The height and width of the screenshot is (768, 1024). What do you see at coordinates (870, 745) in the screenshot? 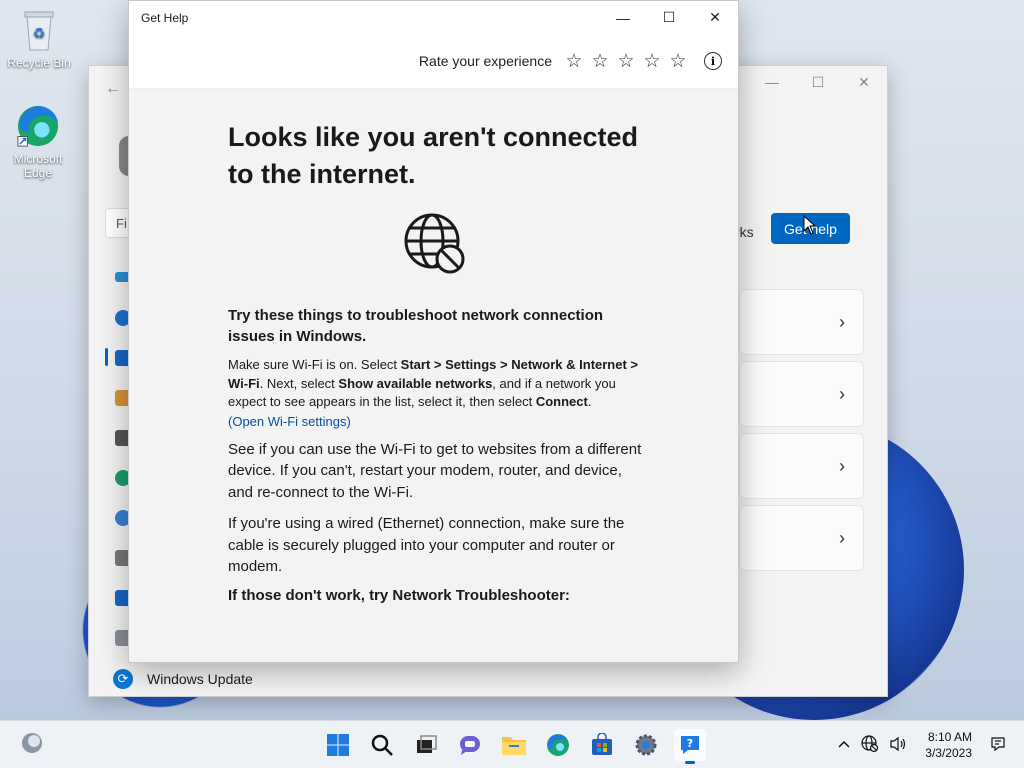
I see `network-globe-icon` at bounding box center [870, 745].